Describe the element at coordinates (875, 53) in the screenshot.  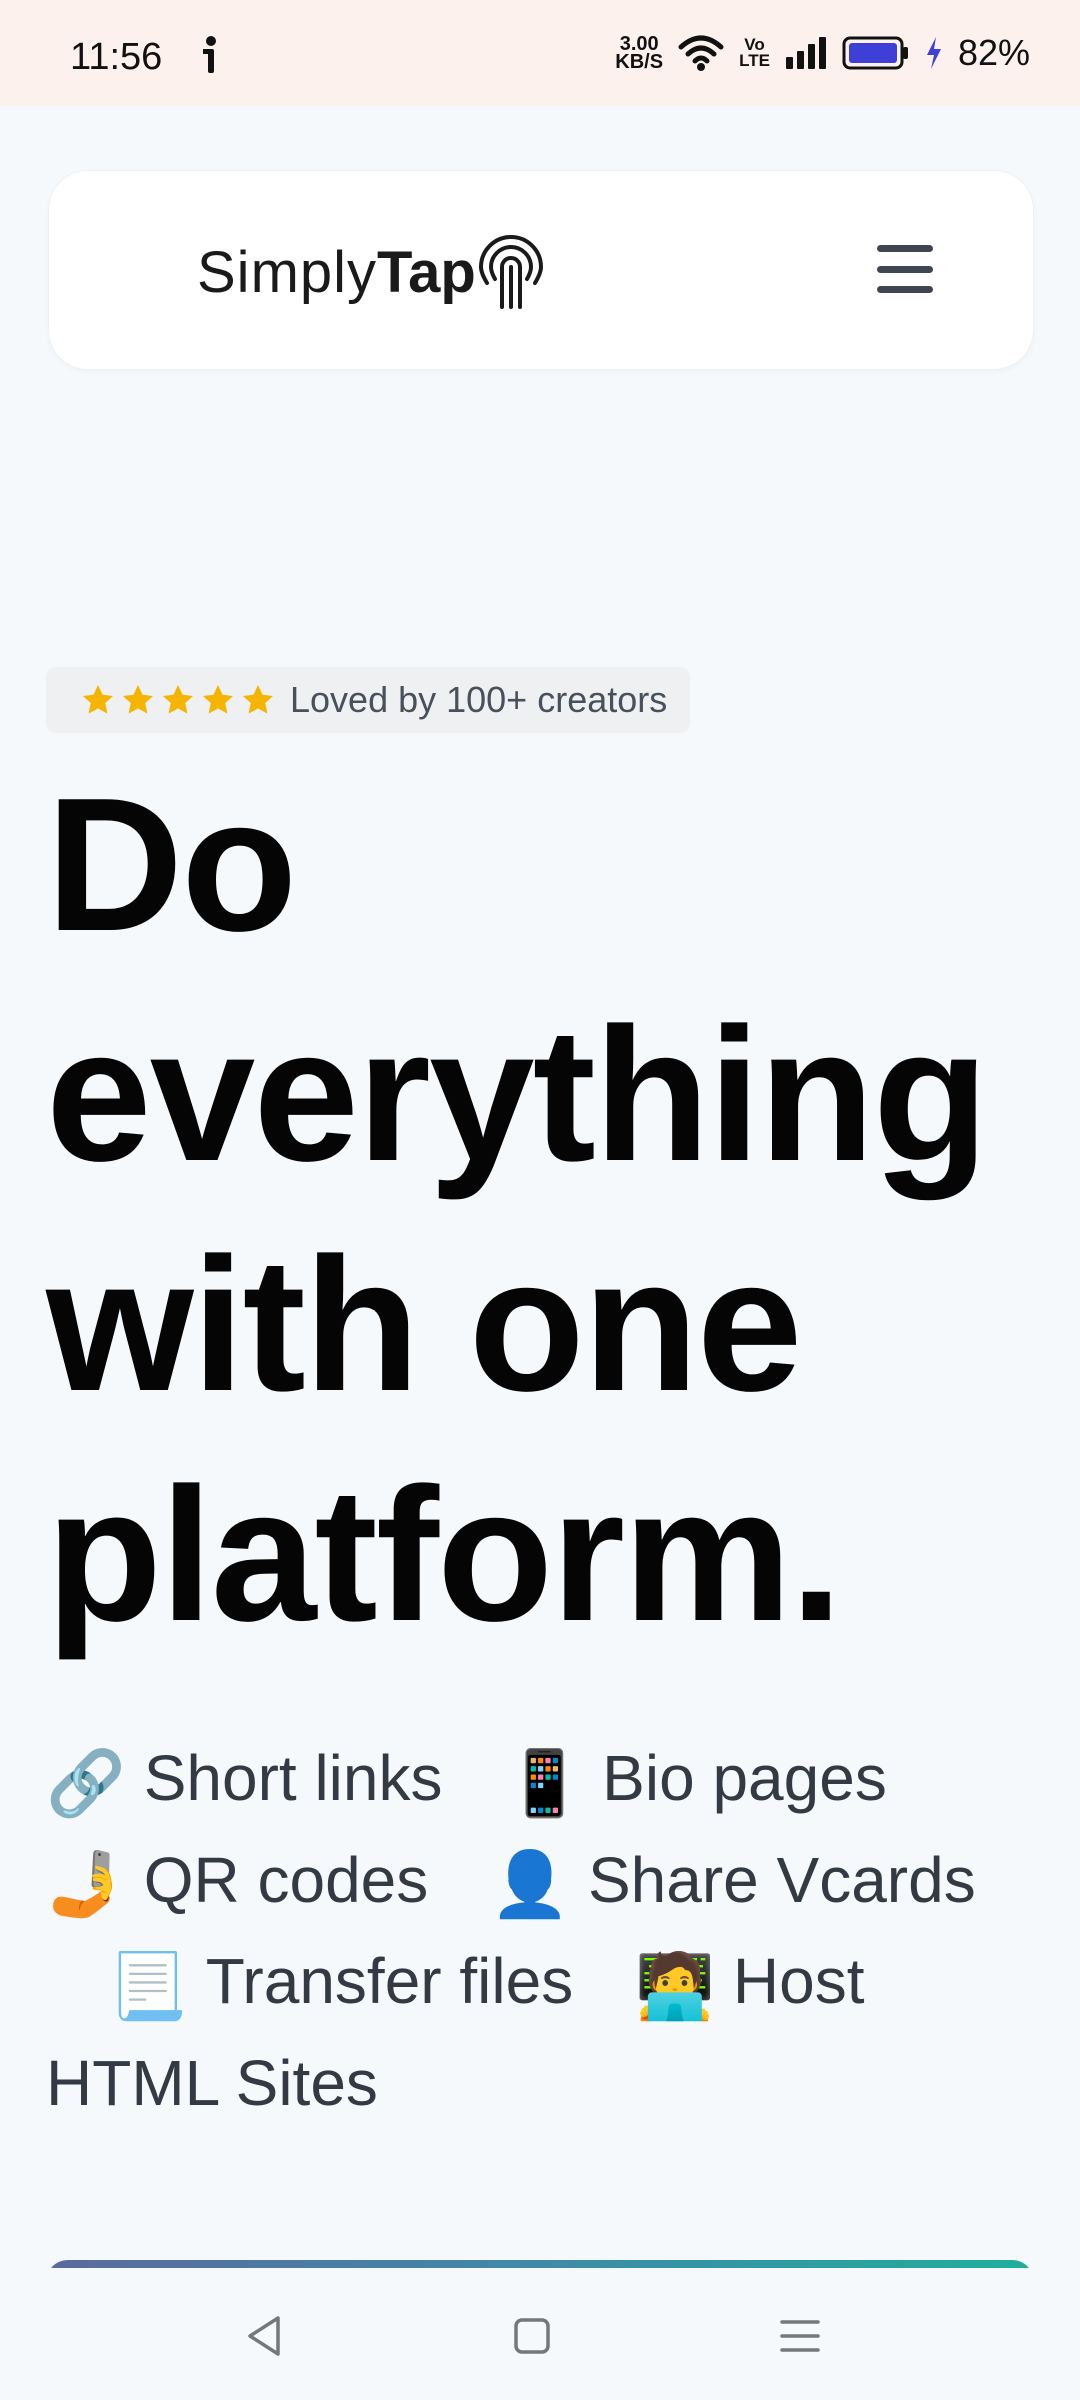
I see `battery-icon` at that location.